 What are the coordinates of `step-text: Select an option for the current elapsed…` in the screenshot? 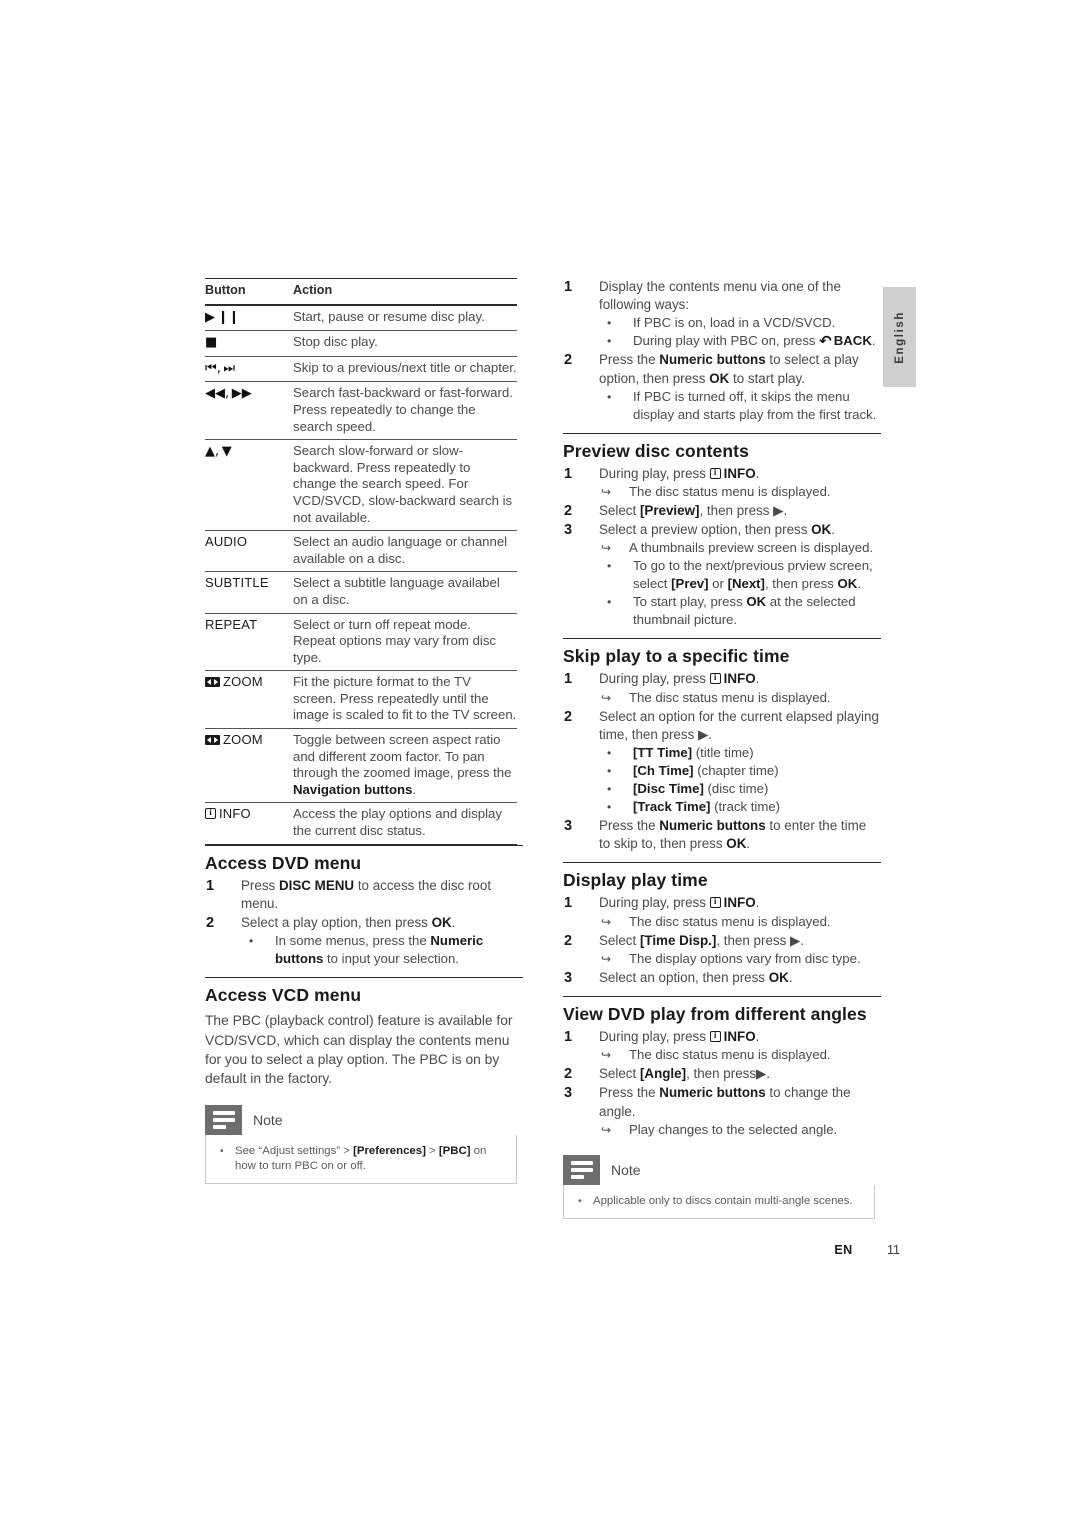 It's located at (739, 725).